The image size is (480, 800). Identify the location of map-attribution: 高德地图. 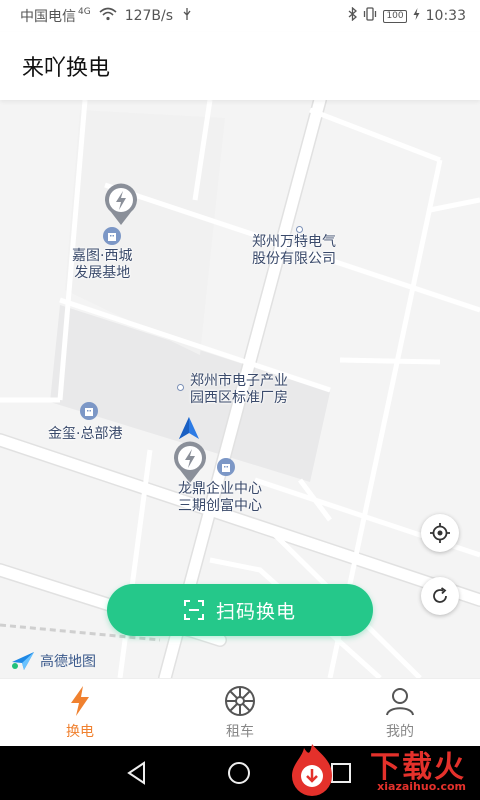
(53, 661).